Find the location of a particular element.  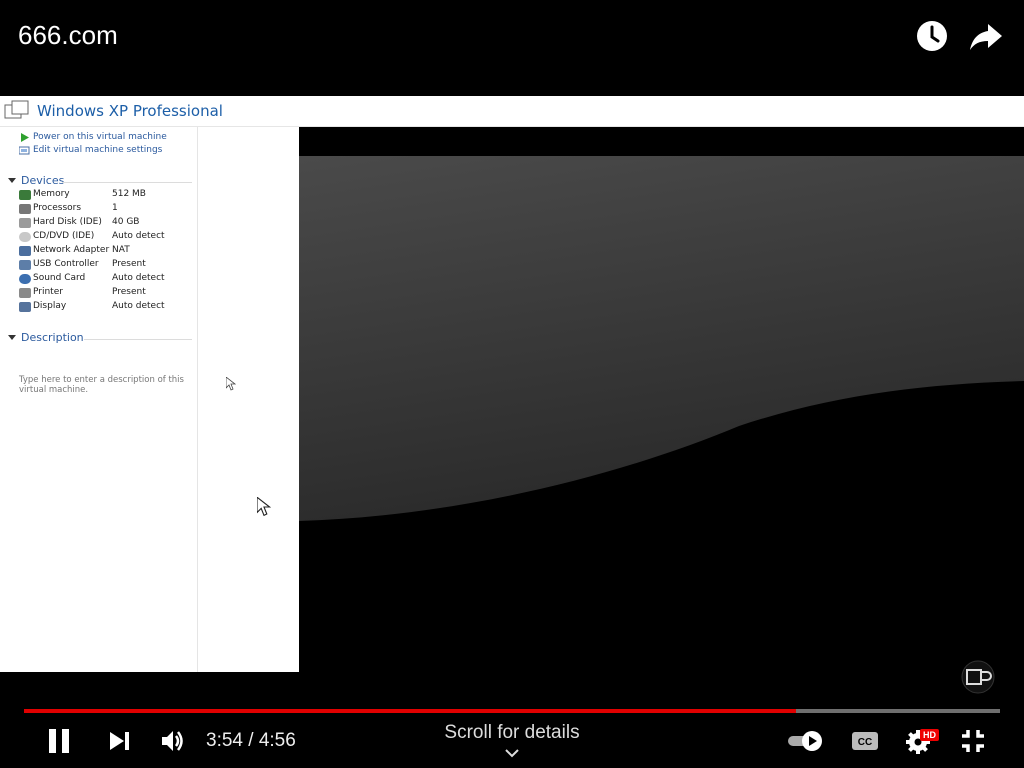

hd-badge: HD is located at coordinates (929, 735).